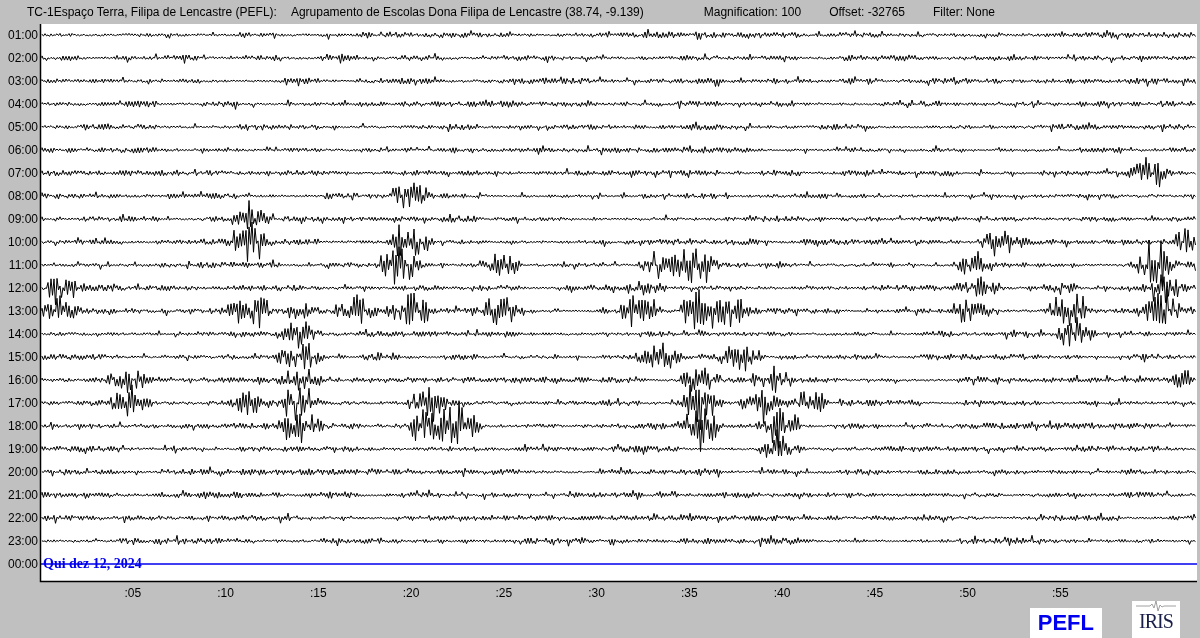 Image resolution: width=1200 pixels, height=638 pixels. Describe the element at coordinates (22, 495) in the screenshot. I see `hour-label: 21:00` at that location.